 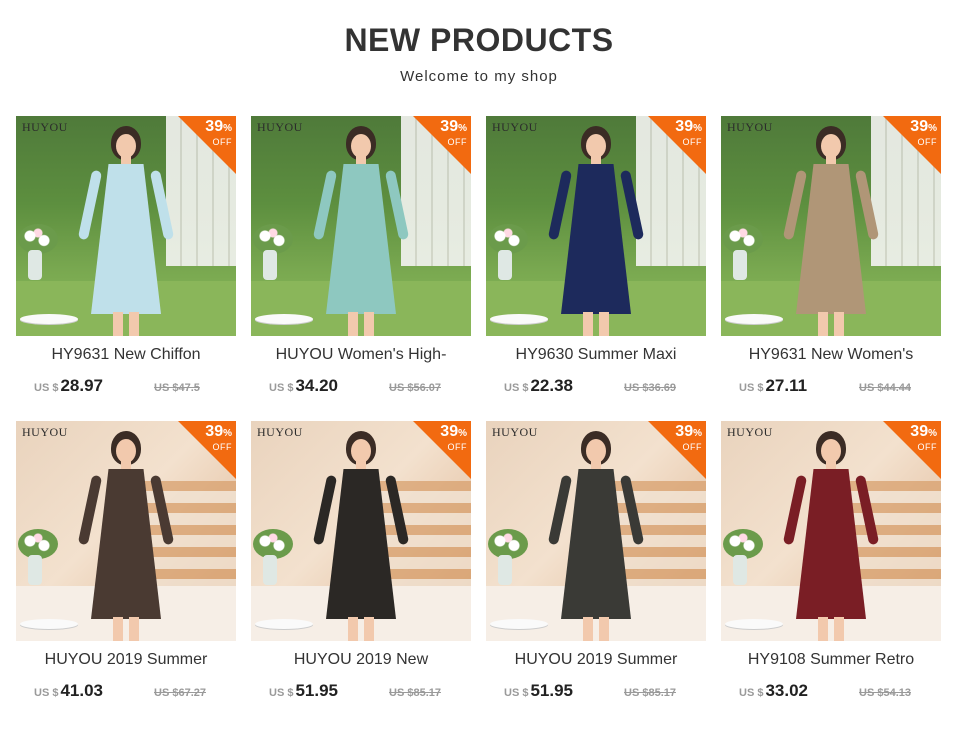 What do you see at coordinates (831, 660) in the screenshot?
I see `product-name: HY9108 Summer Retro` at bounding box center [831, 660].